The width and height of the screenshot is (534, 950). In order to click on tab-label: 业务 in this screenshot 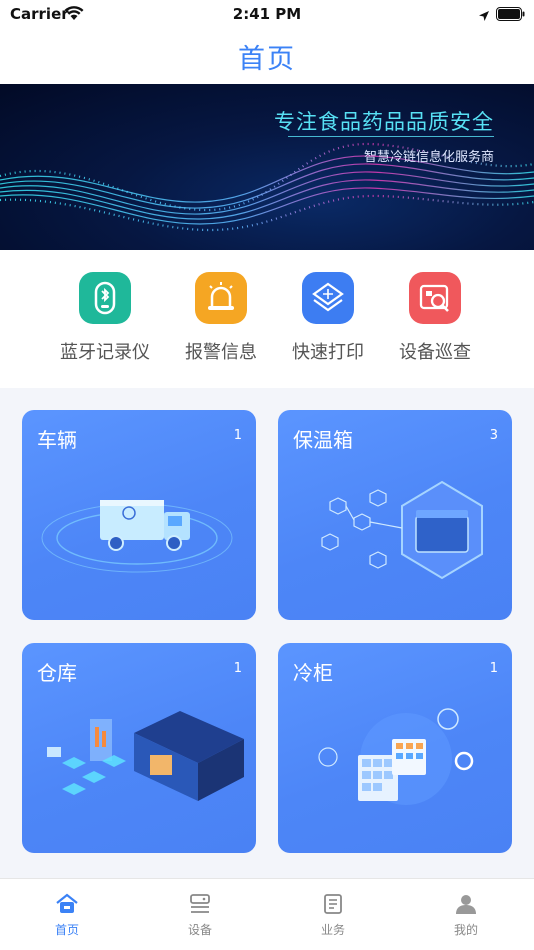, I will do `click(332, 930)`.